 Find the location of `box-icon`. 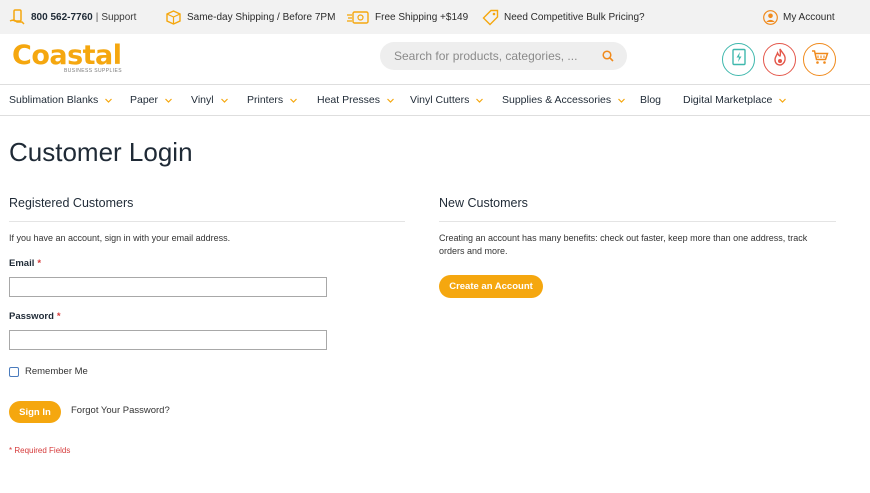

box-icon is located at coordinates (173, 17).